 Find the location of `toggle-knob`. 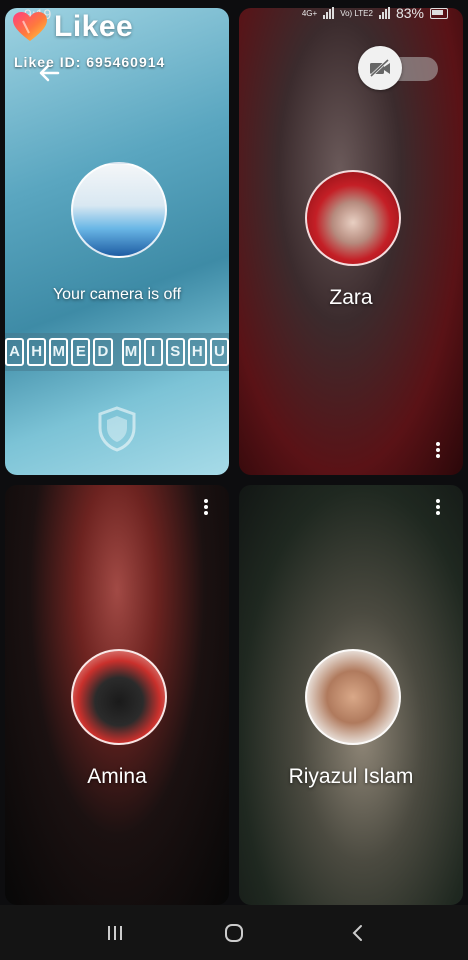

toggle-knob is located at coordinates (380, 68).